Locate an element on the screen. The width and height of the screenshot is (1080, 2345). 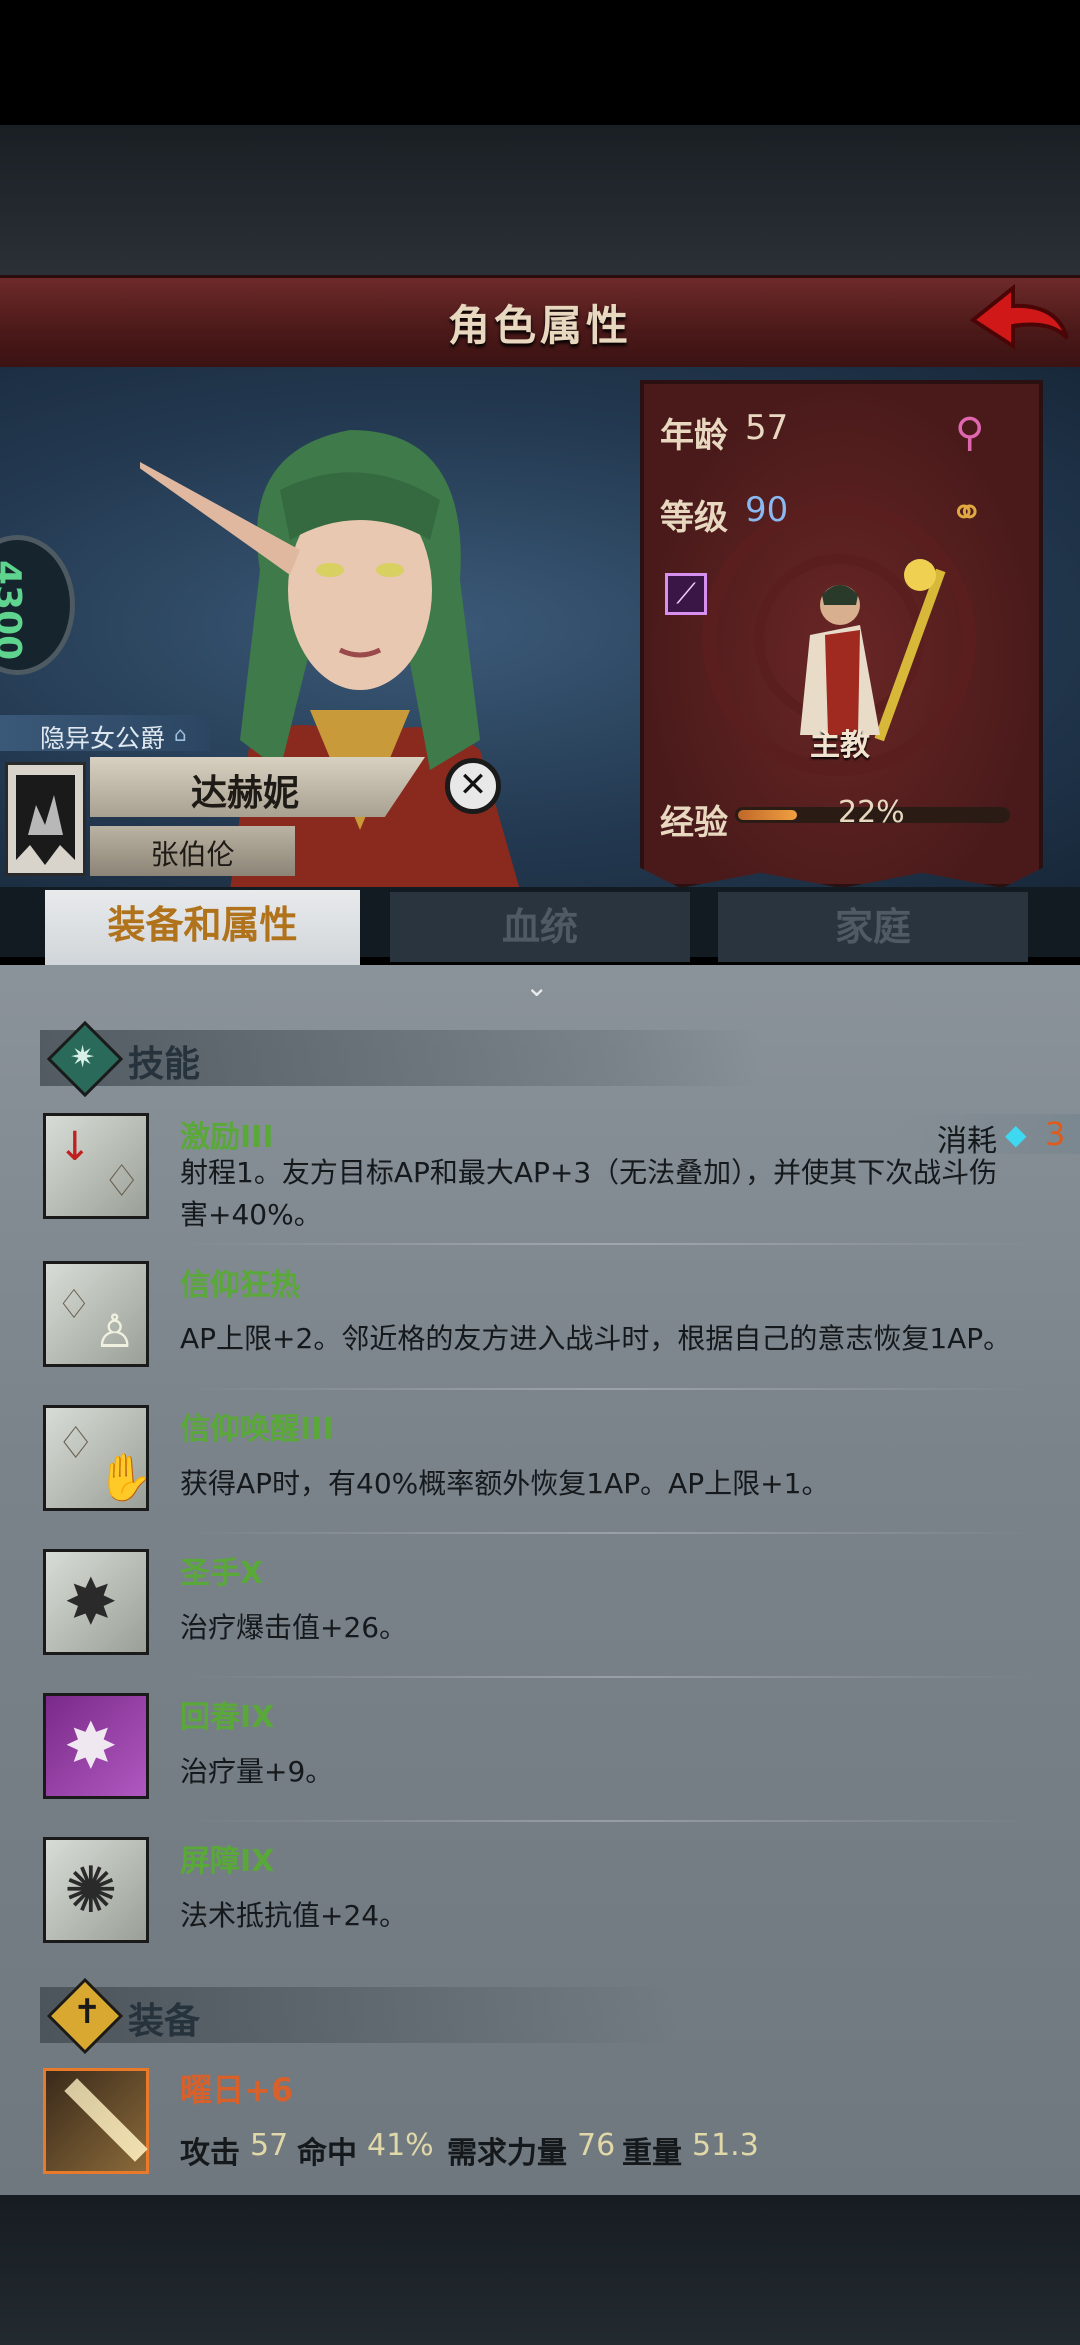
tab-bloodline: 血统 is located at coordinates (540, 927).